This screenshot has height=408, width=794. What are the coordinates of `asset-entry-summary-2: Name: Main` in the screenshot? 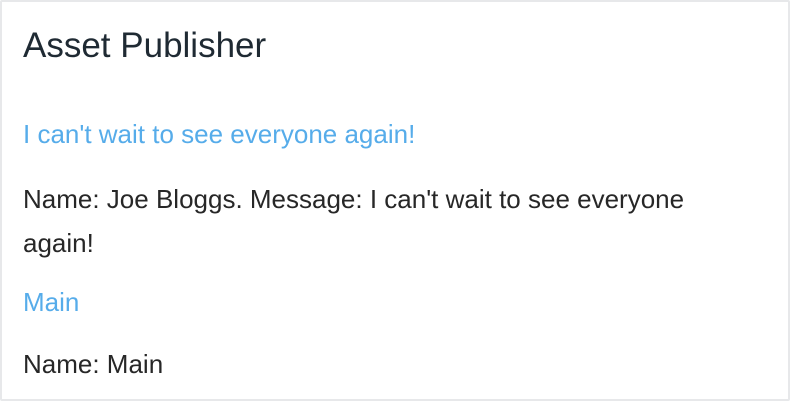 It's located at (93, 364).